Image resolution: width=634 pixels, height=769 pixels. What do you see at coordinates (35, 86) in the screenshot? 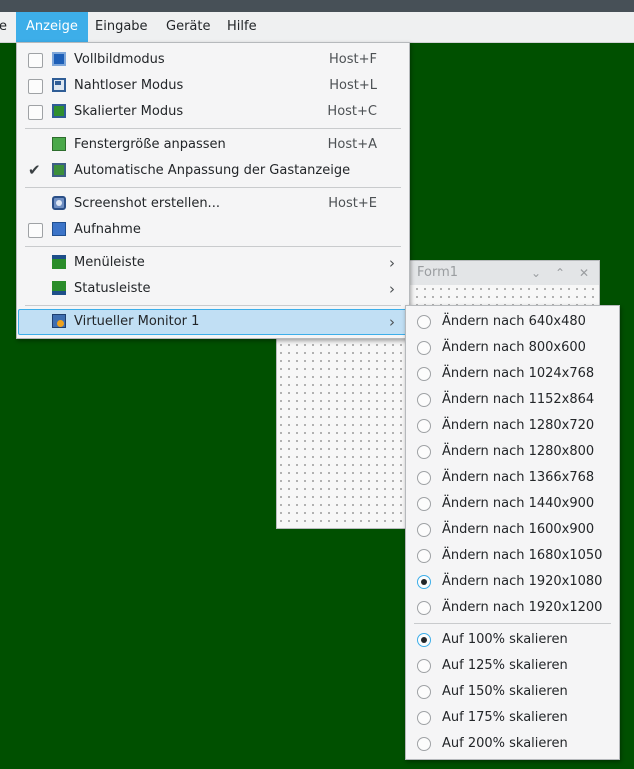
I see `checkbox-nahtloser-modus` at bounding box center [35, 86].